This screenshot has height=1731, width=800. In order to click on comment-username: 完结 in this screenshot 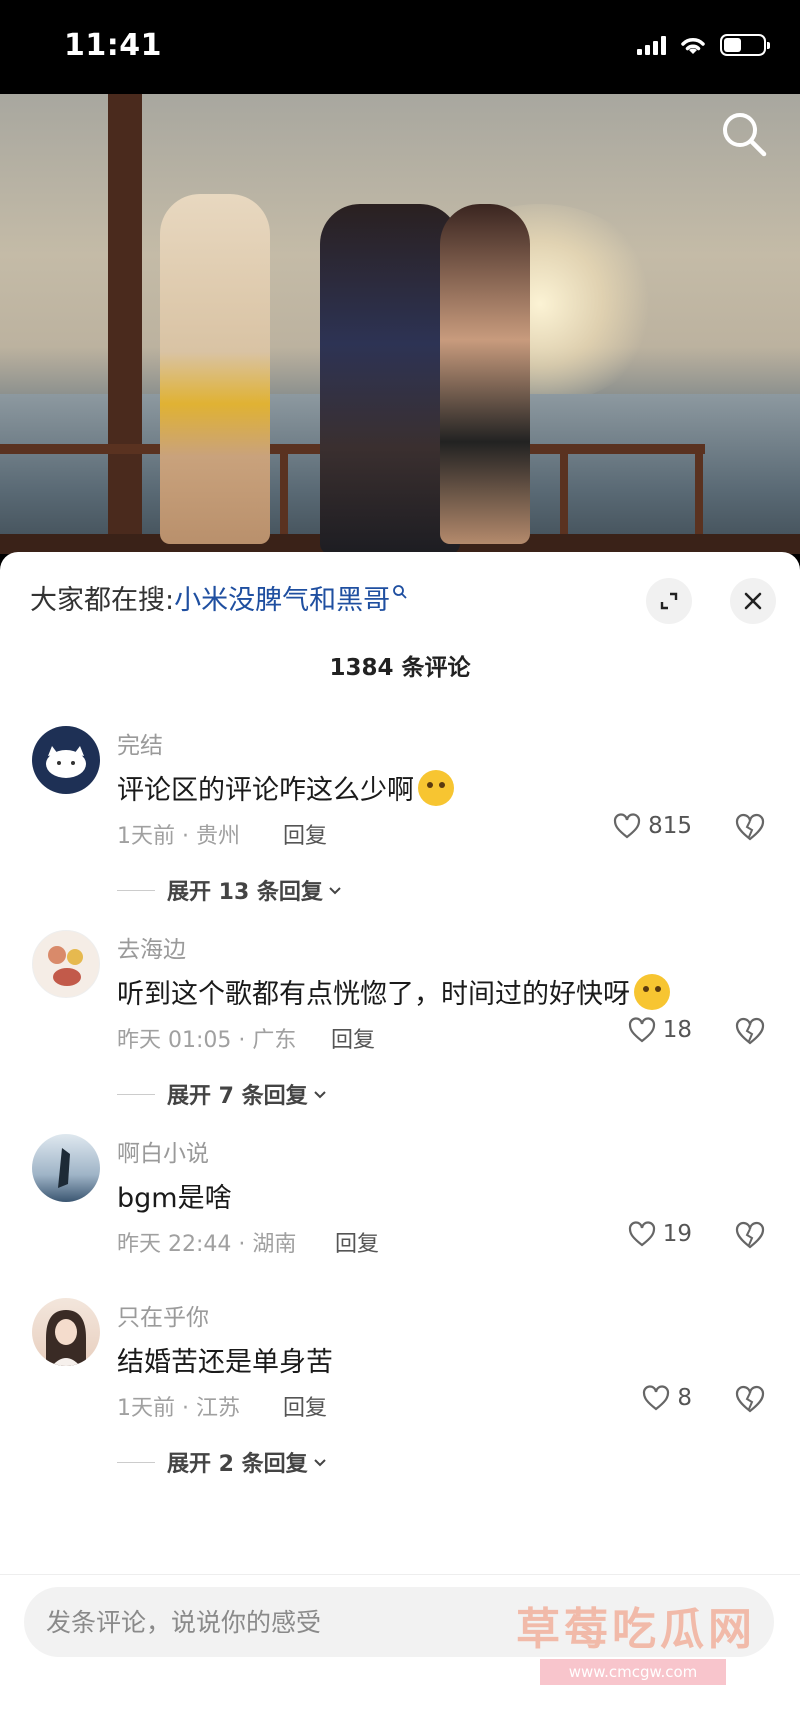, I will do `click(140, 743)`.